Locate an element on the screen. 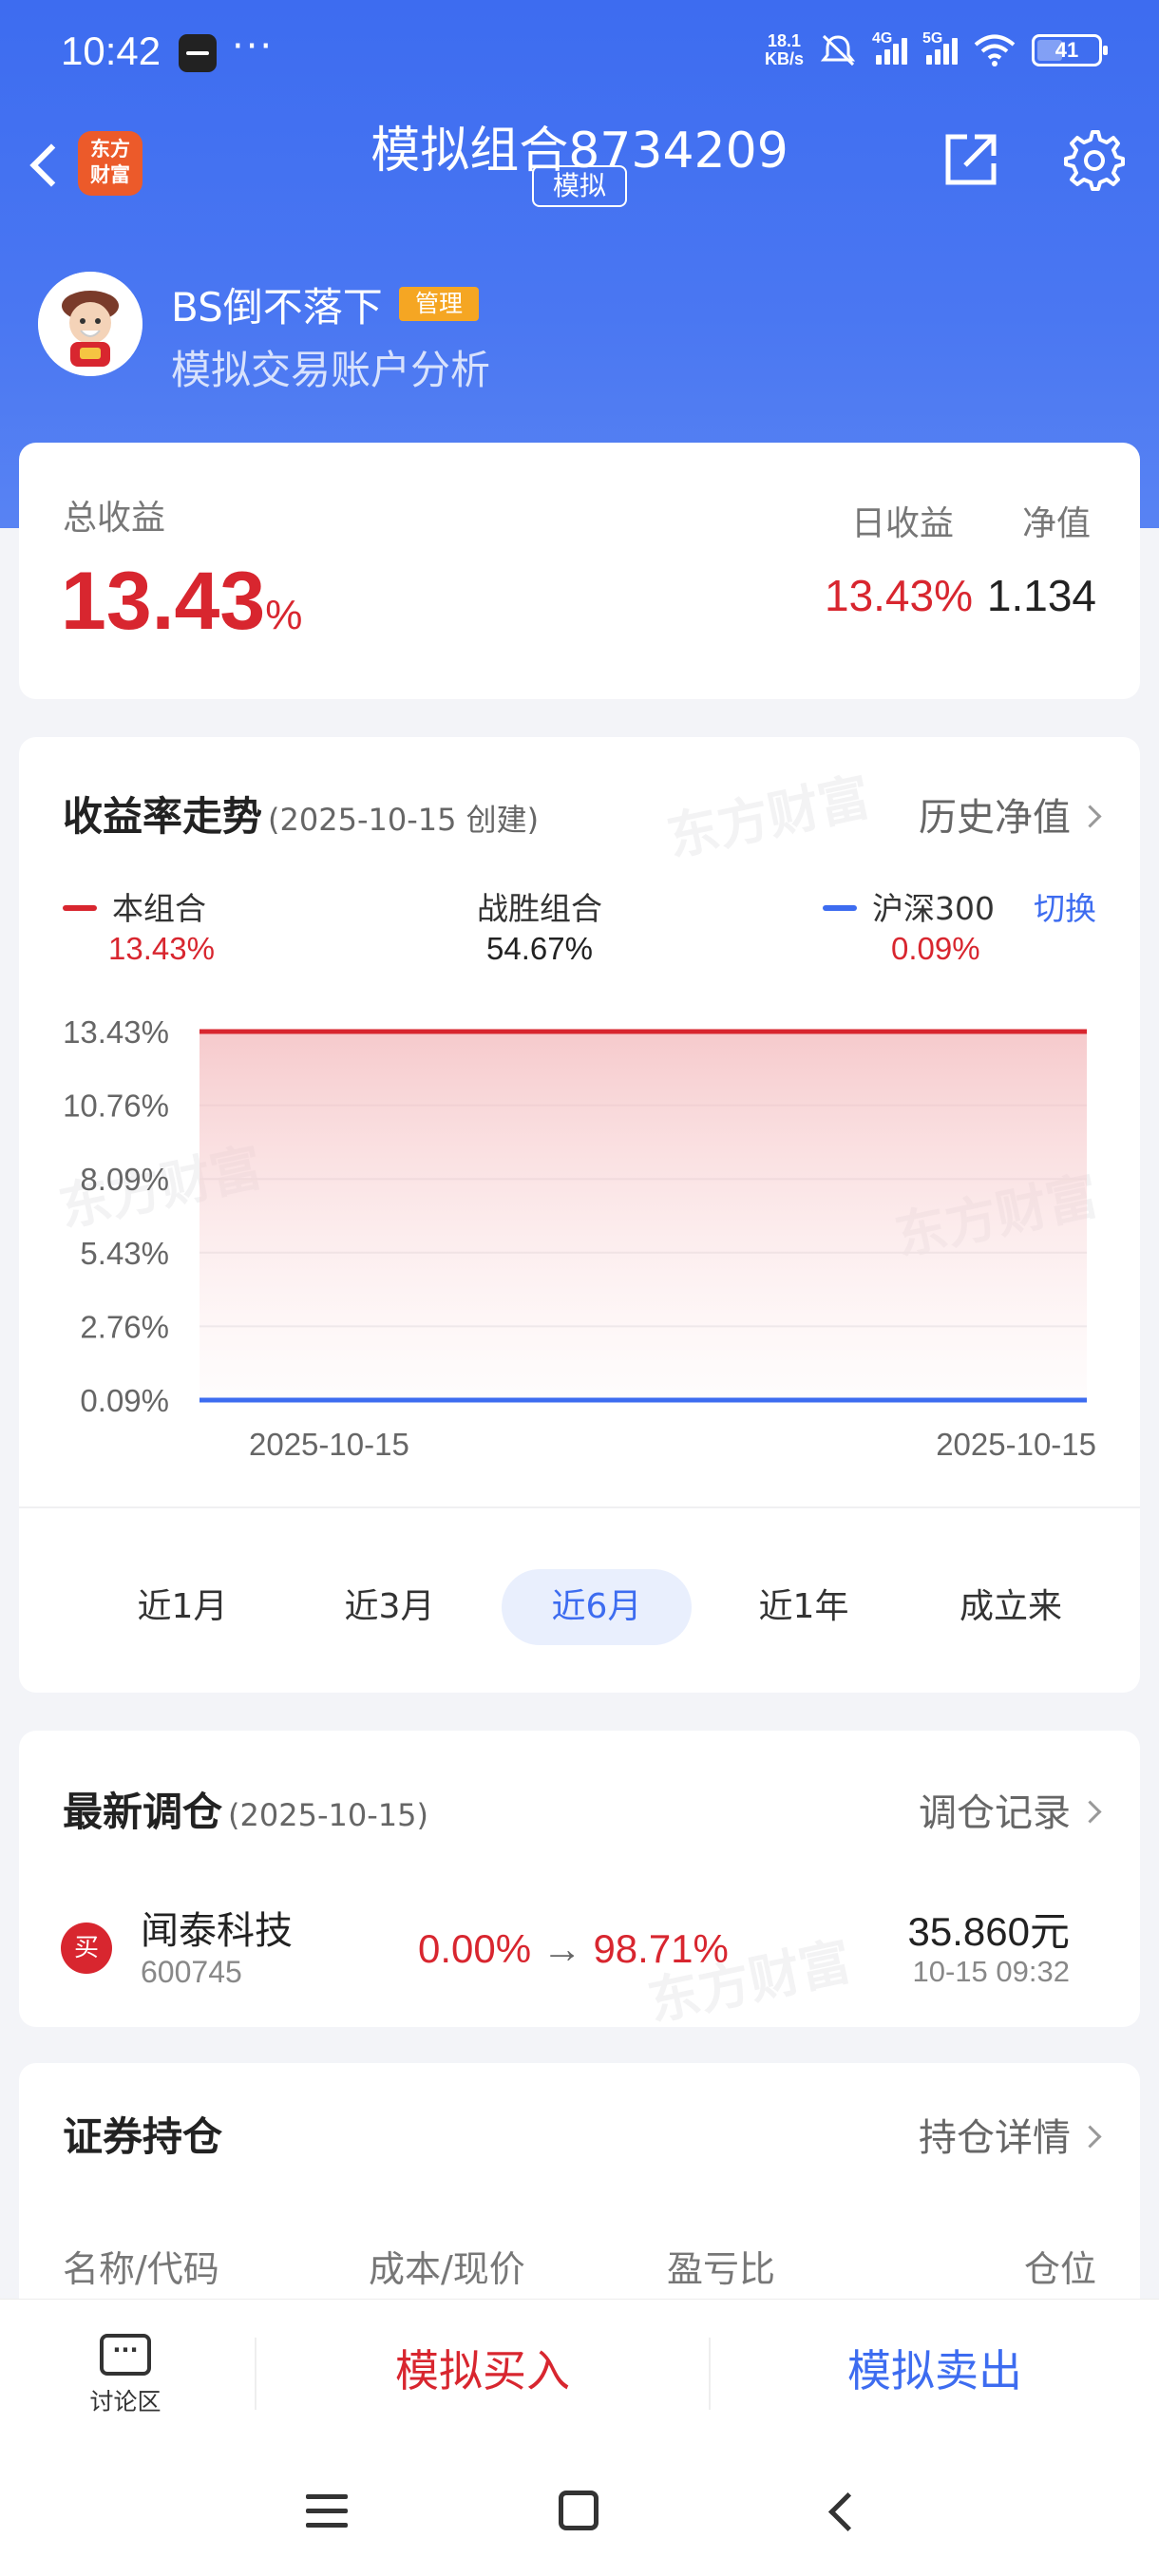  admin-badge: 管理 is located at coordinates (439, 304).